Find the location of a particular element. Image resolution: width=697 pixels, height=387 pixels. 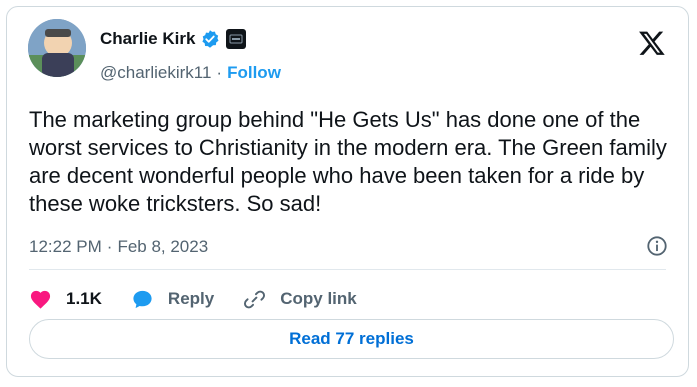

reply-button: Reply is located at coordinates (172, 299).